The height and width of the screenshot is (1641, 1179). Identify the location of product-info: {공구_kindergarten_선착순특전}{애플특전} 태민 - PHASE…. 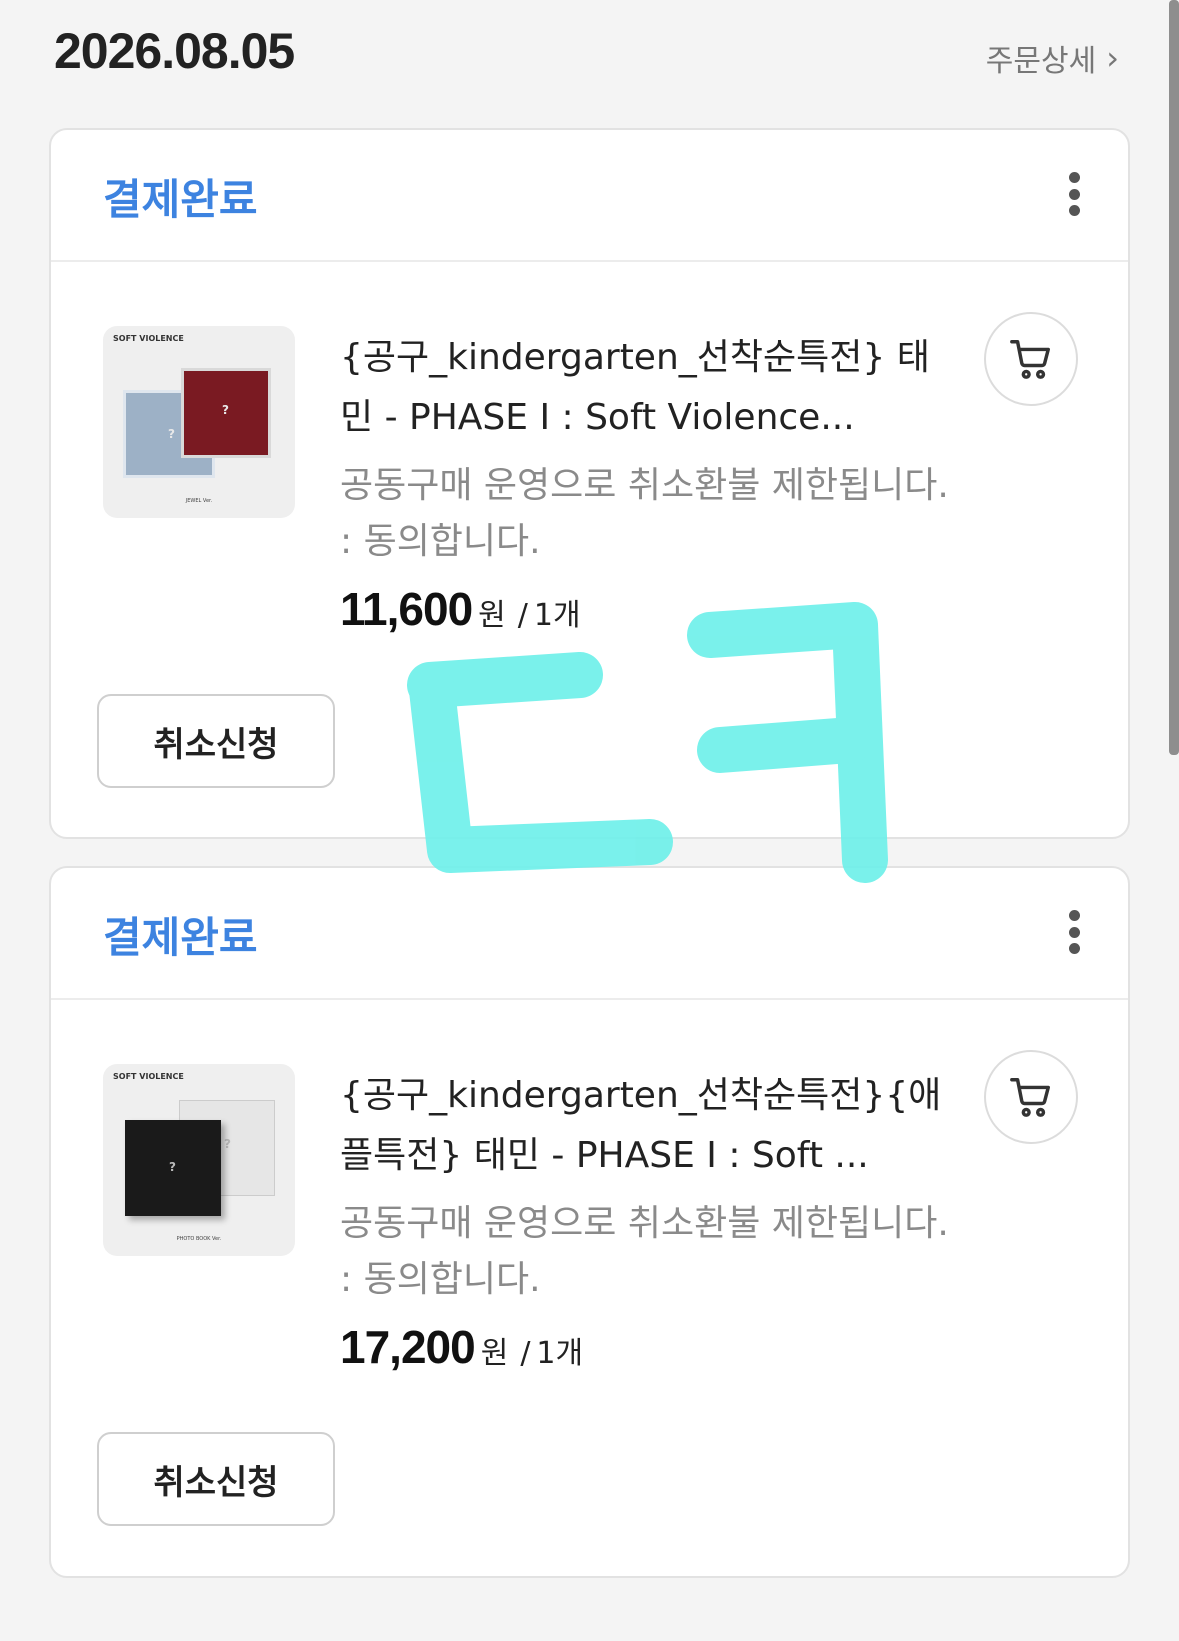
(650, 1220).